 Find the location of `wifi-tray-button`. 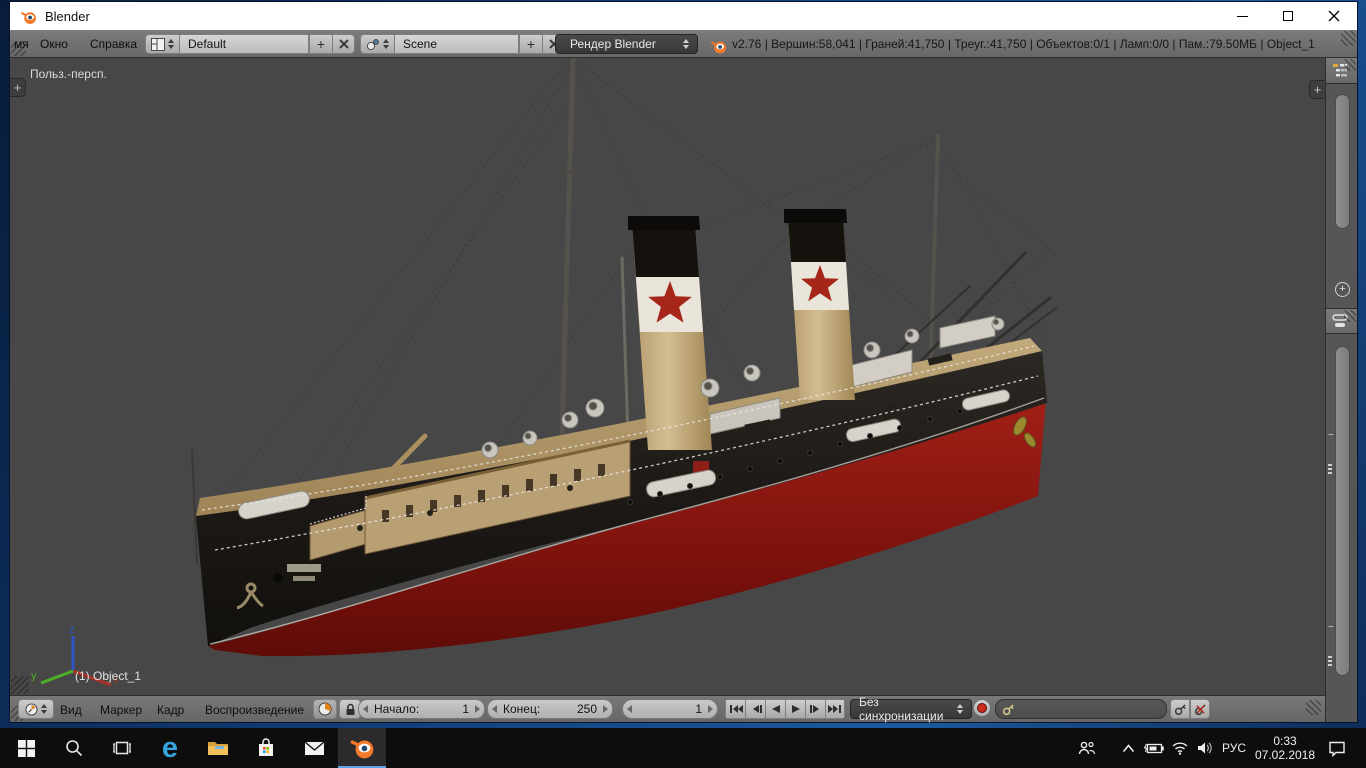

wifi-tray-button is located at coordinates (1180, 748).